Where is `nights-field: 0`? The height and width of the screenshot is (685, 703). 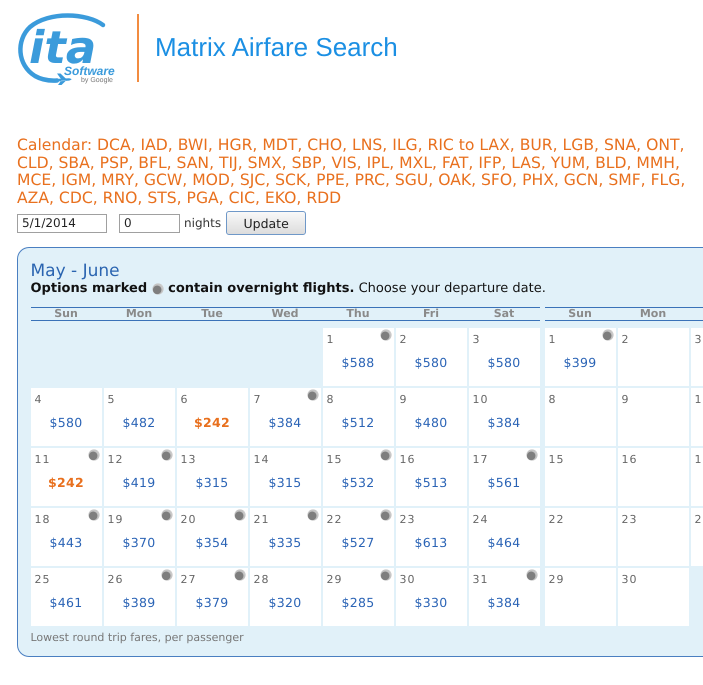
nights-field: 0 is located at coordinates (149, 223).